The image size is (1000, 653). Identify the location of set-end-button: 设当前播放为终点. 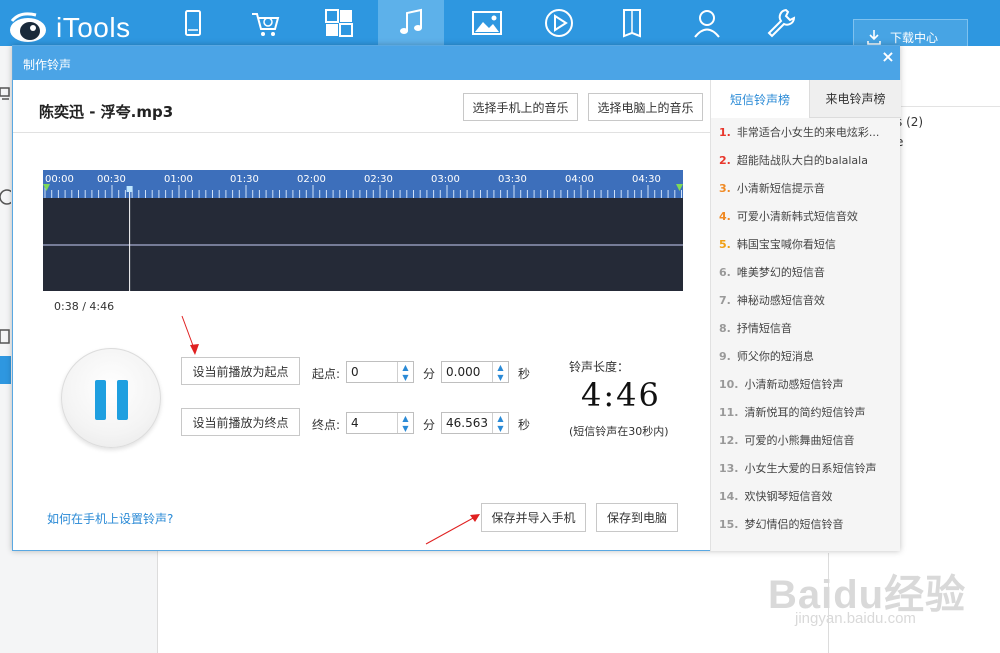
(240, 422).